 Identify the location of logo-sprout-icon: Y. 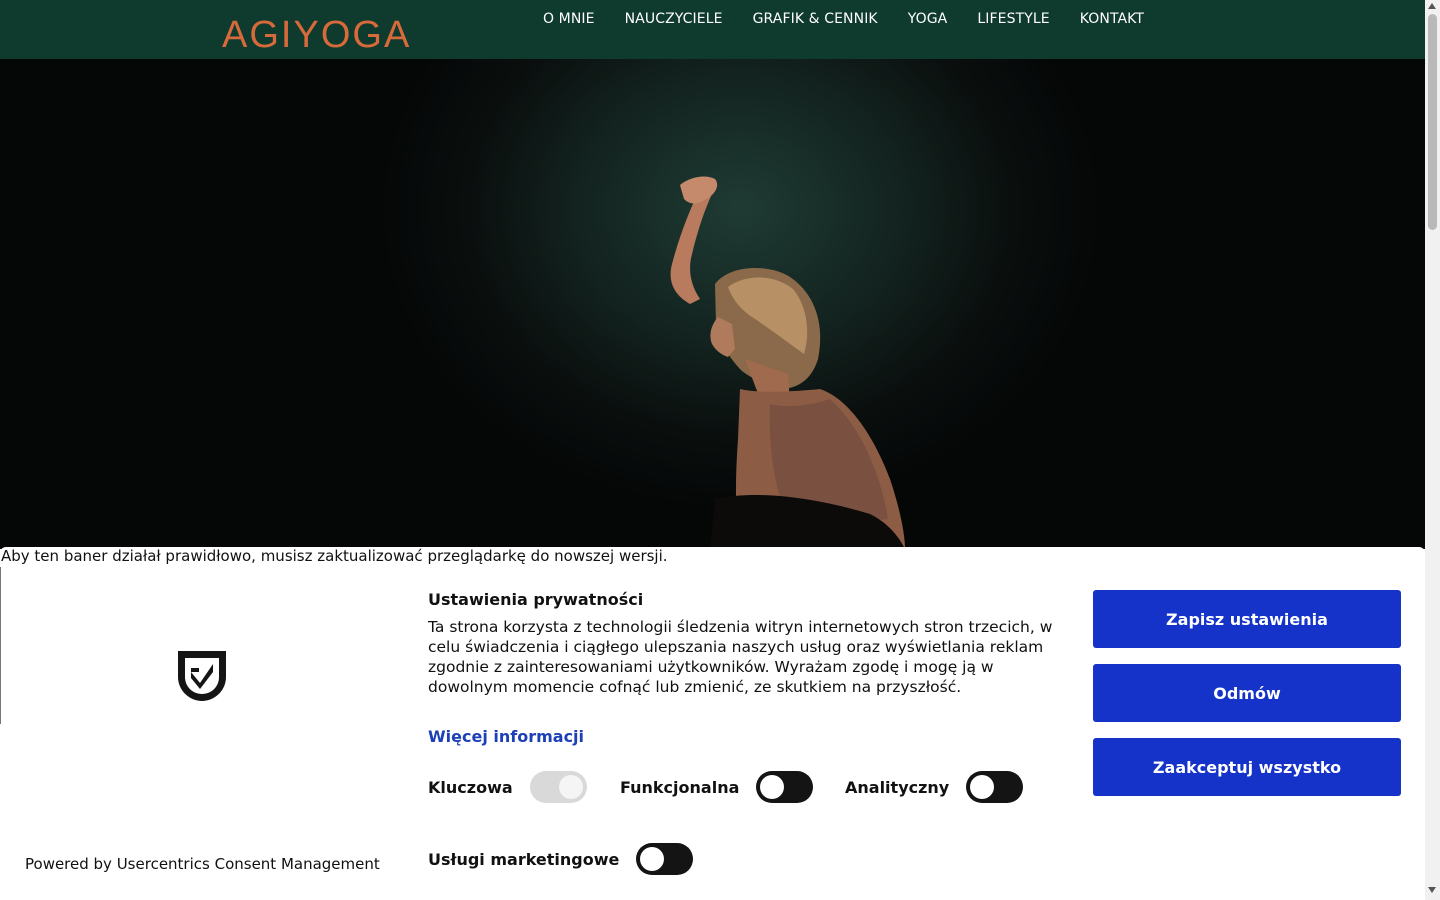
(307, 34).